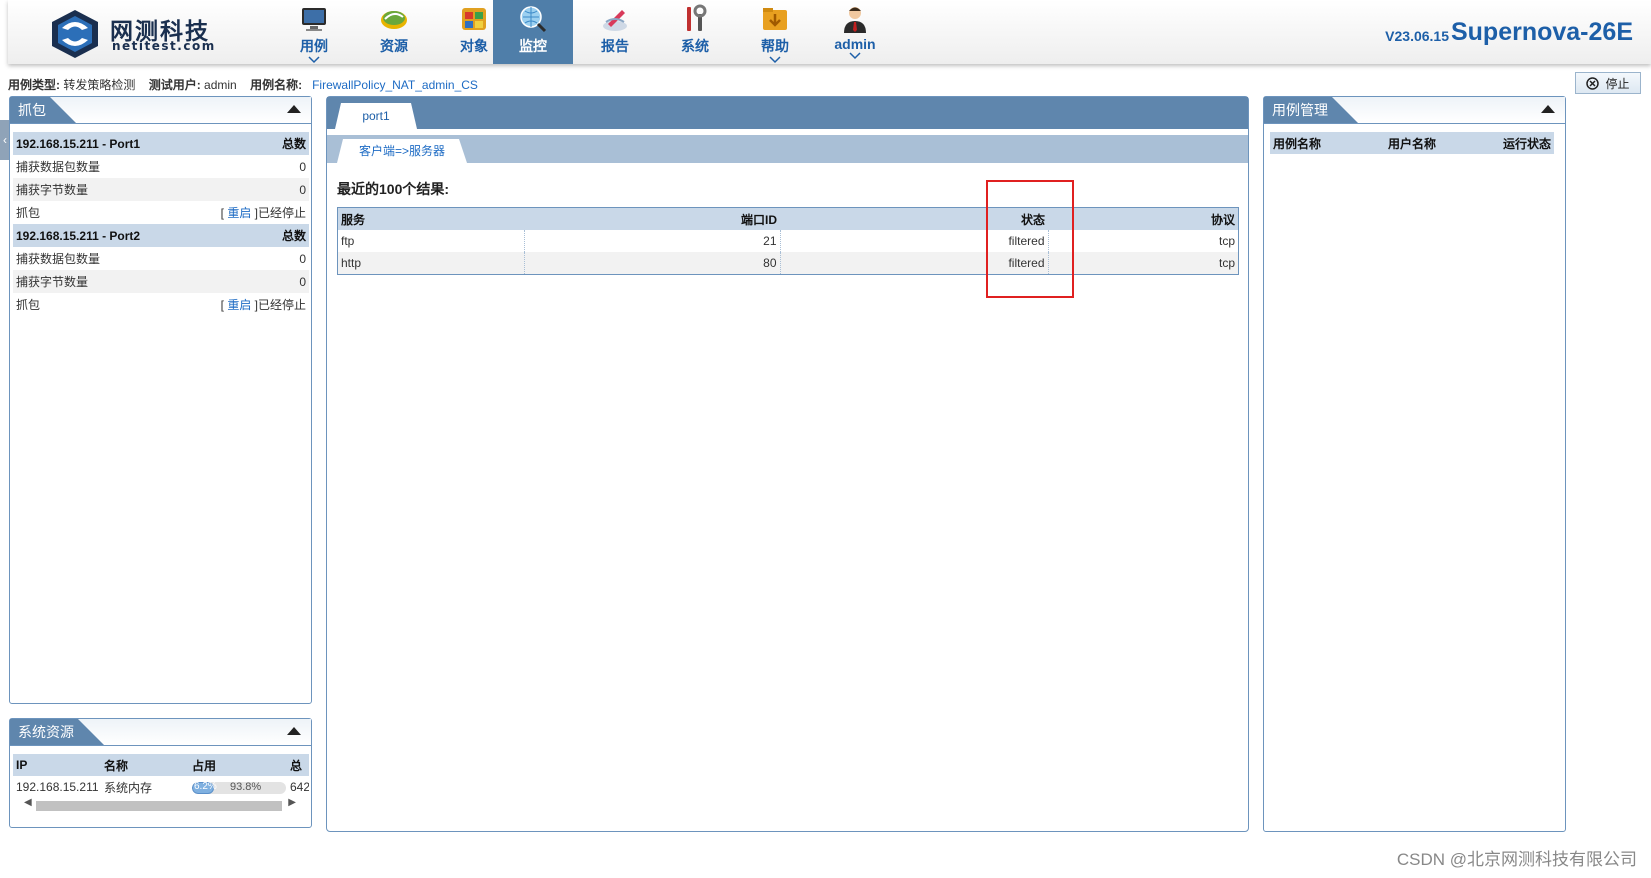 The image size is (1651, 878). I want to click on port-header-row: 192.168.15.211 - Port2 总数, so click(161, 235).